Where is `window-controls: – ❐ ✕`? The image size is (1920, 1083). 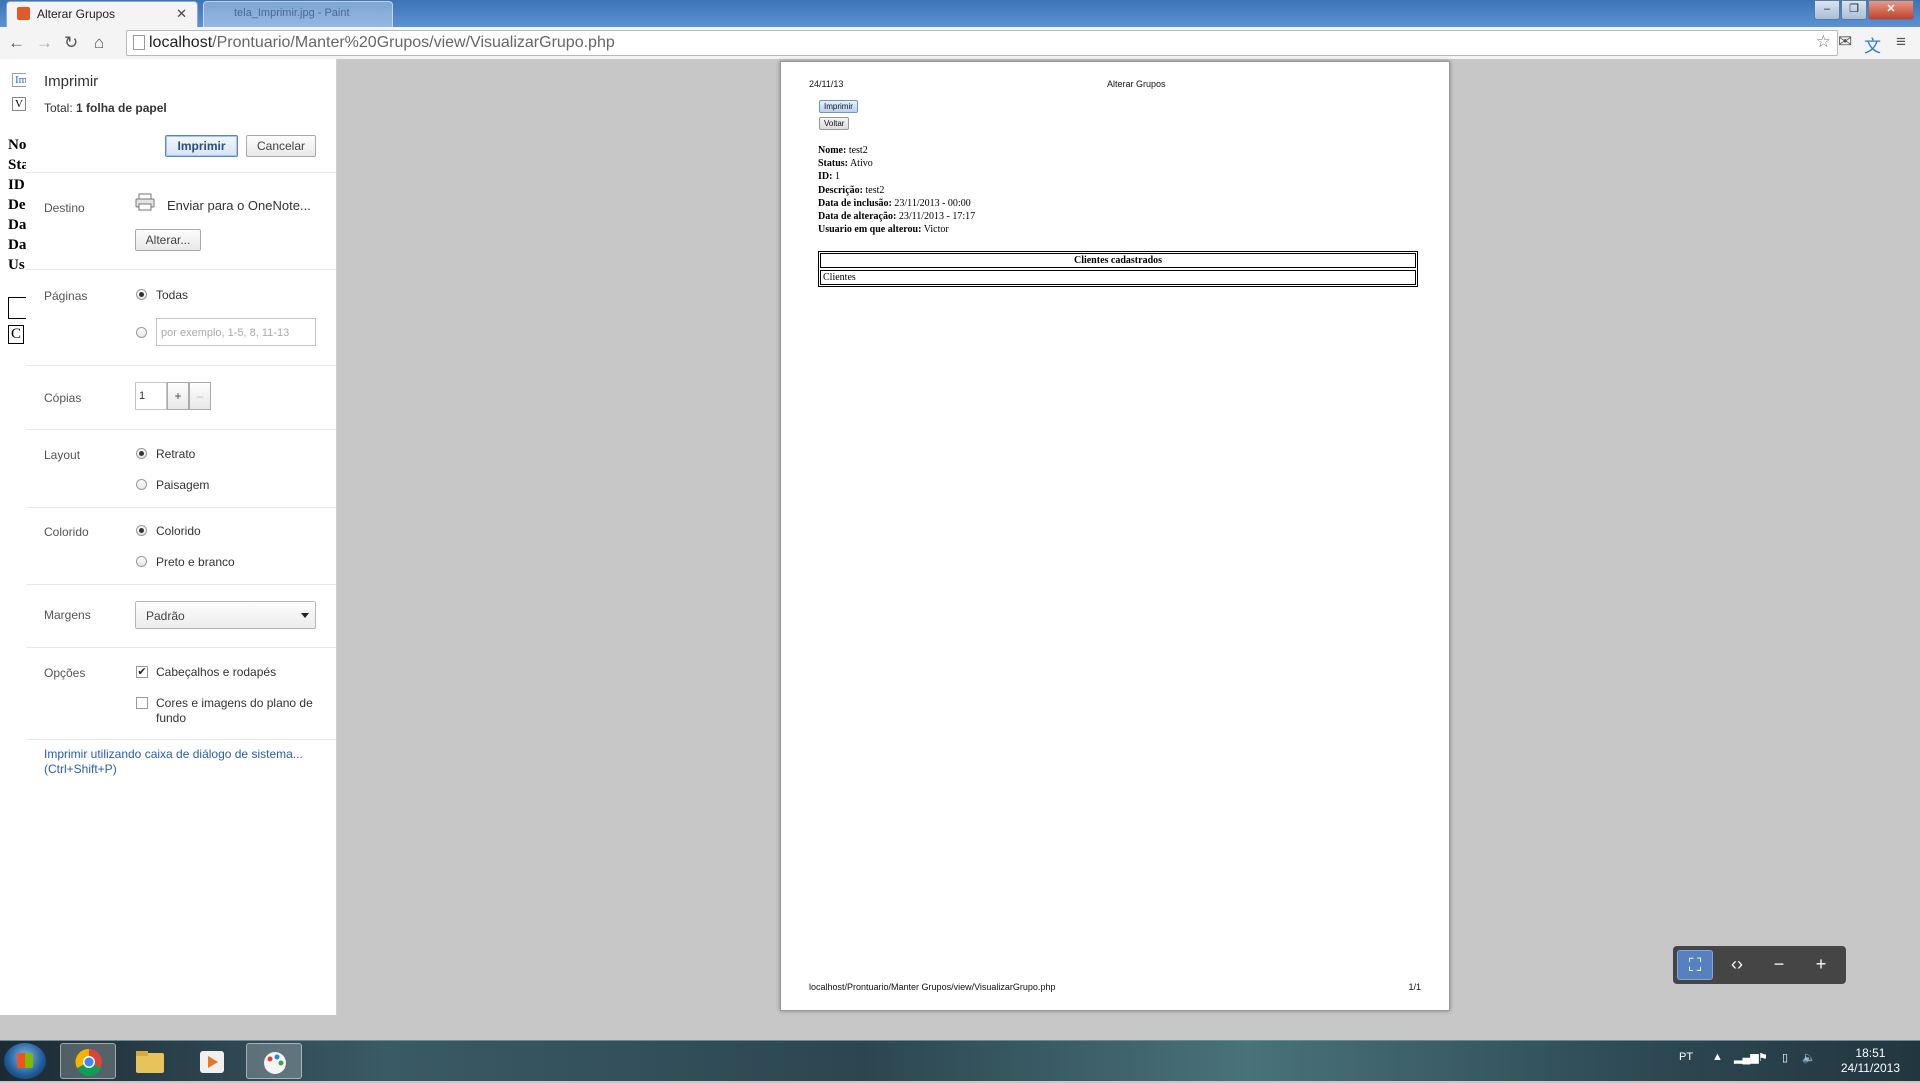 window-controls: – ❐ ✕ is located at coordinates (1864, 10).